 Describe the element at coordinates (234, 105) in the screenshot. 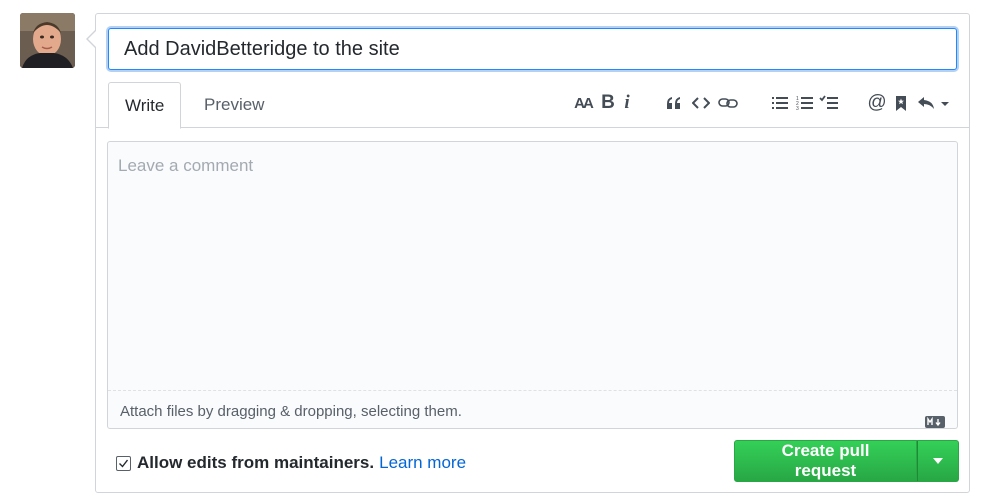

I see `tab-preview: Preview` at that location.